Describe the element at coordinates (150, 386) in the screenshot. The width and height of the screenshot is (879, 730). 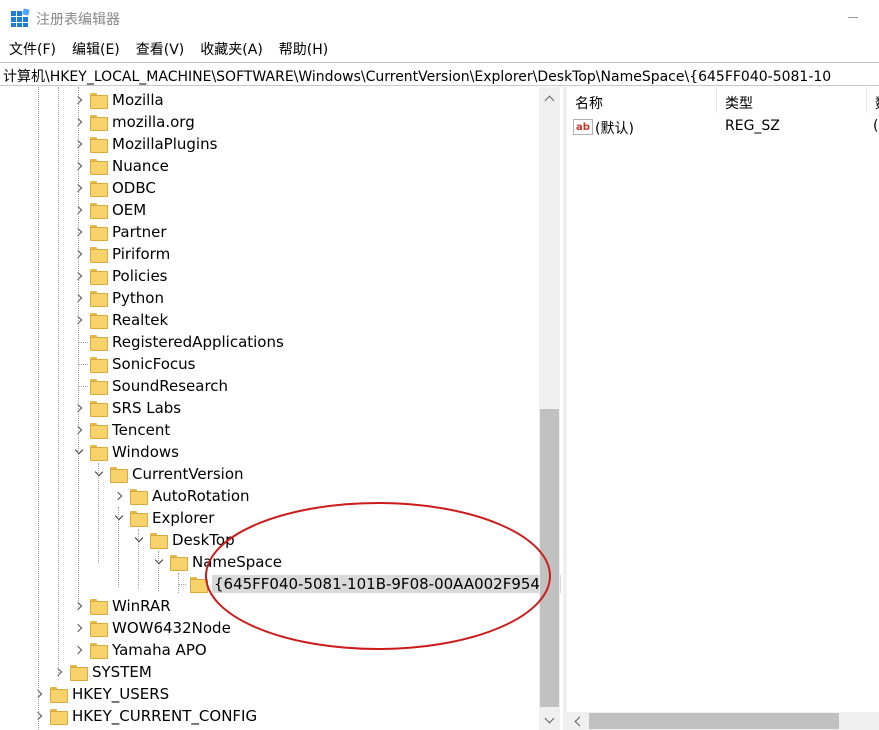
I see `tree-node: SoundResearch` at that location.